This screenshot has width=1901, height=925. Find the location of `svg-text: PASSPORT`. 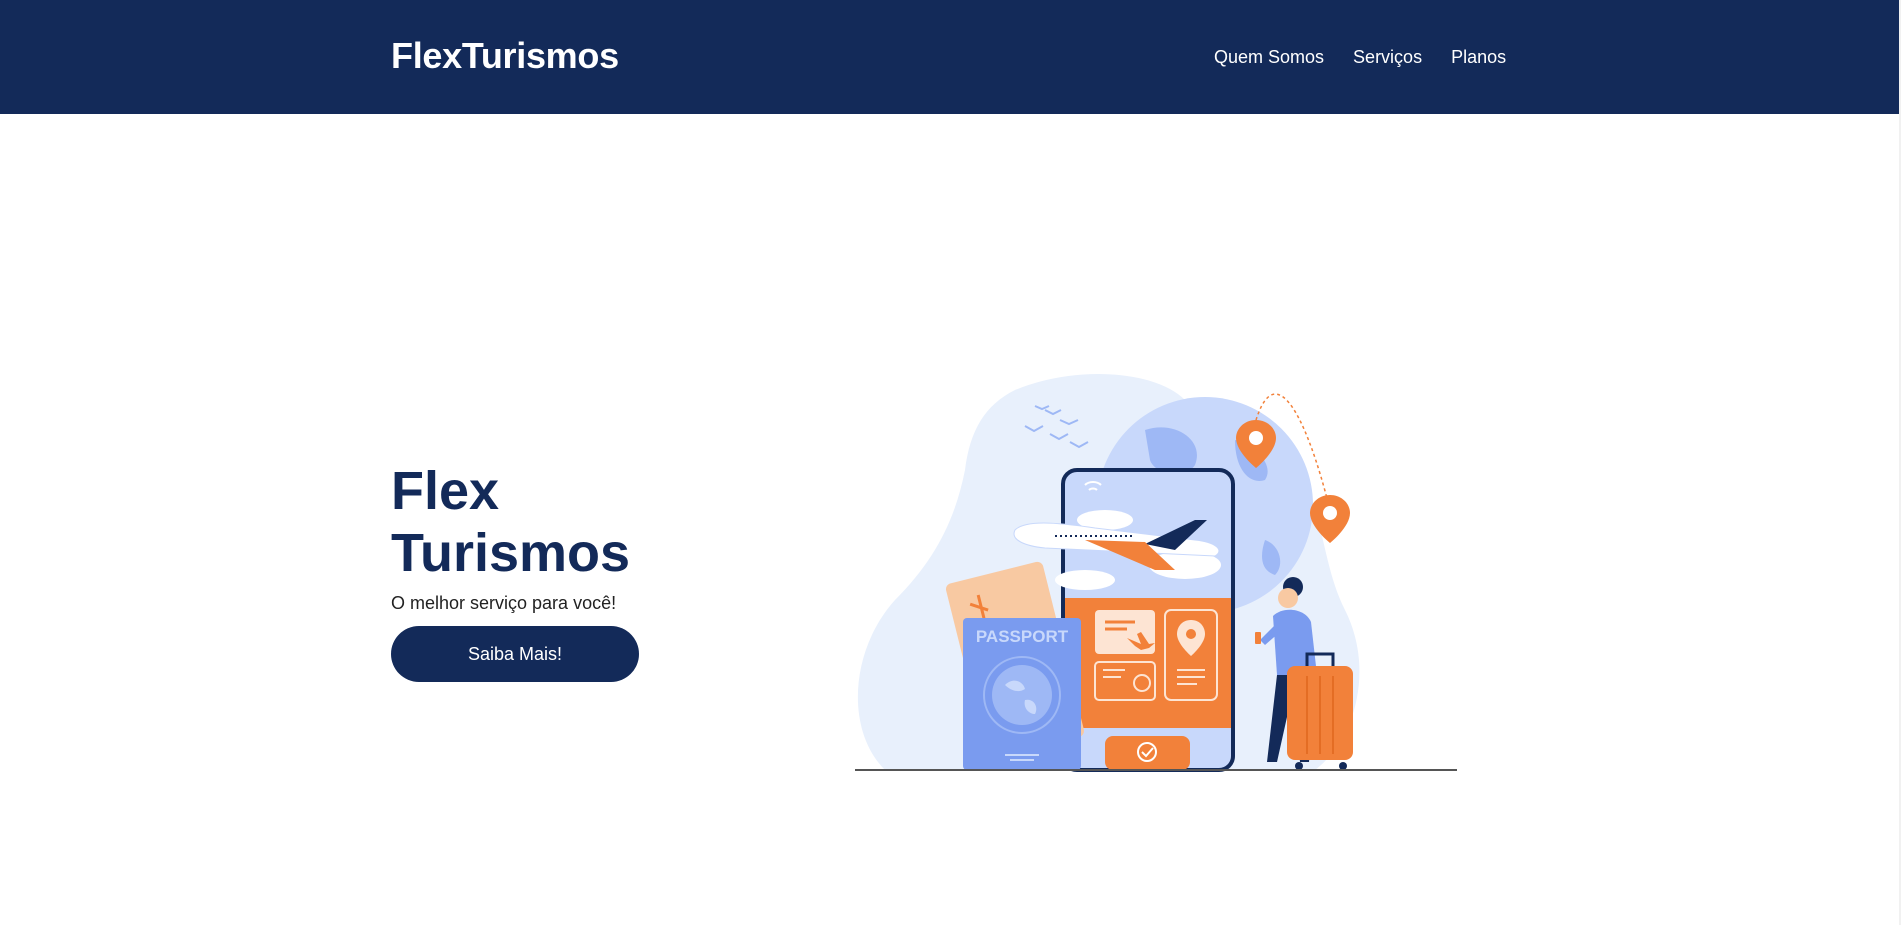

svg-text: PASSPORT is located at coordinates (1022, 636).